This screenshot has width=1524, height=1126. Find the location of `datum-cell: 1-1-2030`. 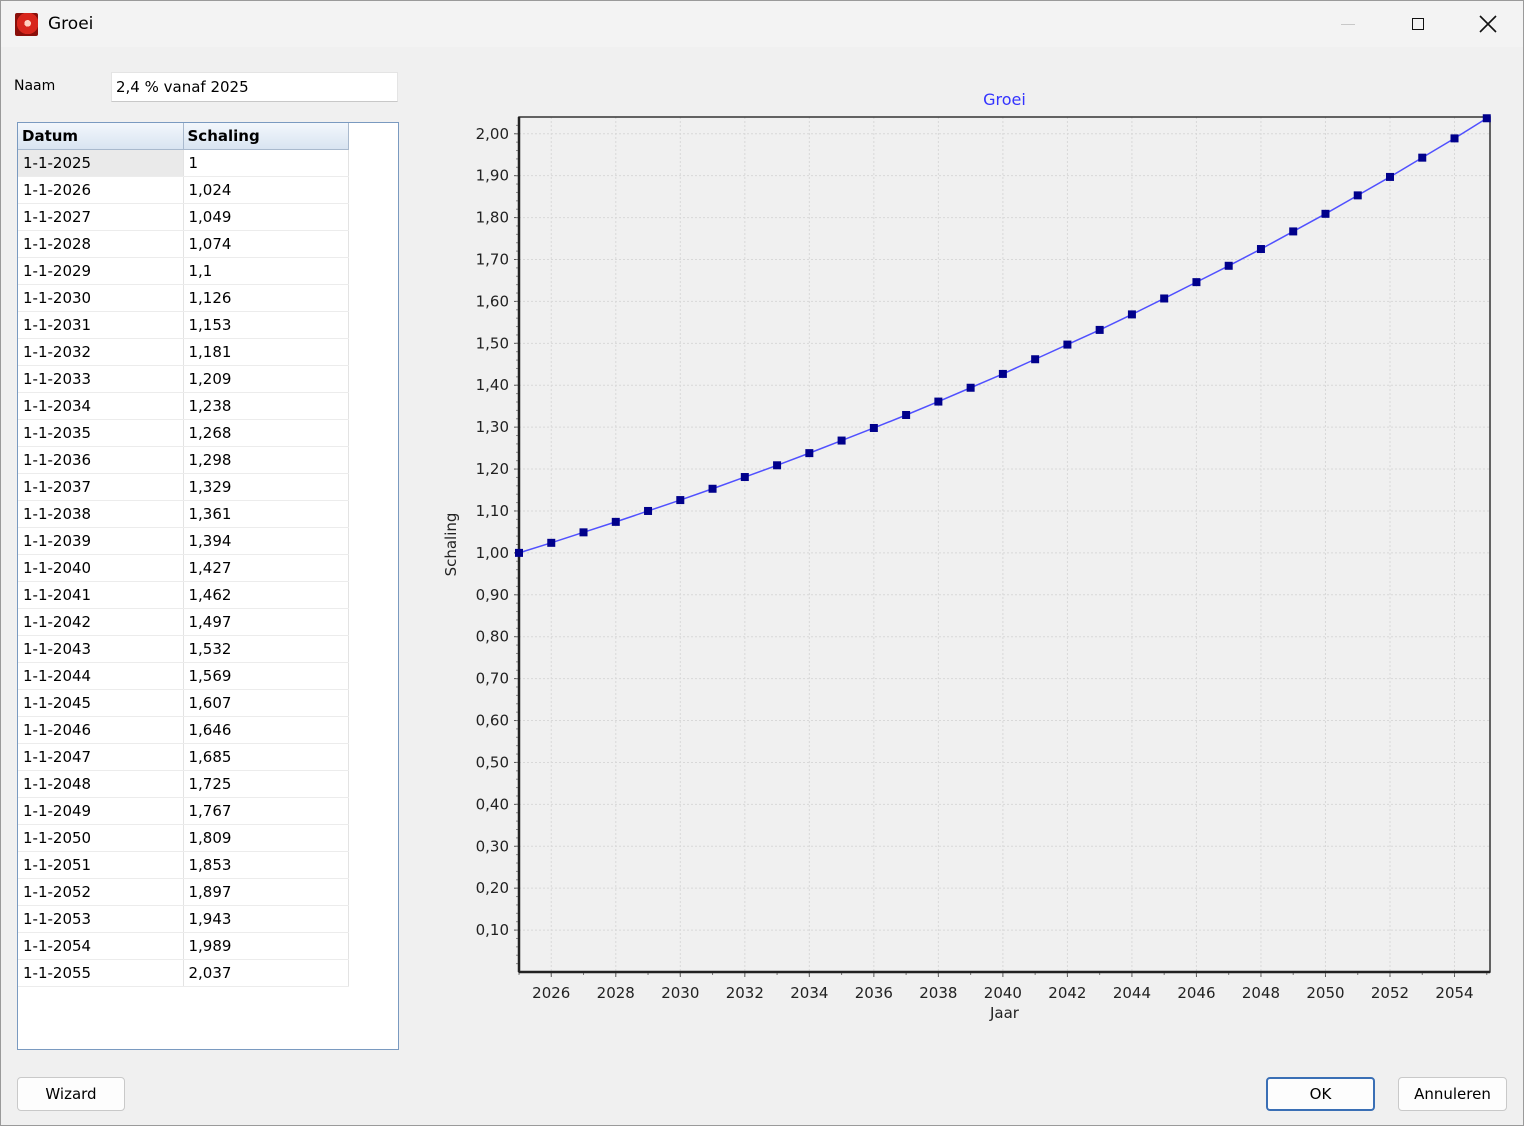

datum-cell: 1-1-2030 is located at coordinates (101, 298).